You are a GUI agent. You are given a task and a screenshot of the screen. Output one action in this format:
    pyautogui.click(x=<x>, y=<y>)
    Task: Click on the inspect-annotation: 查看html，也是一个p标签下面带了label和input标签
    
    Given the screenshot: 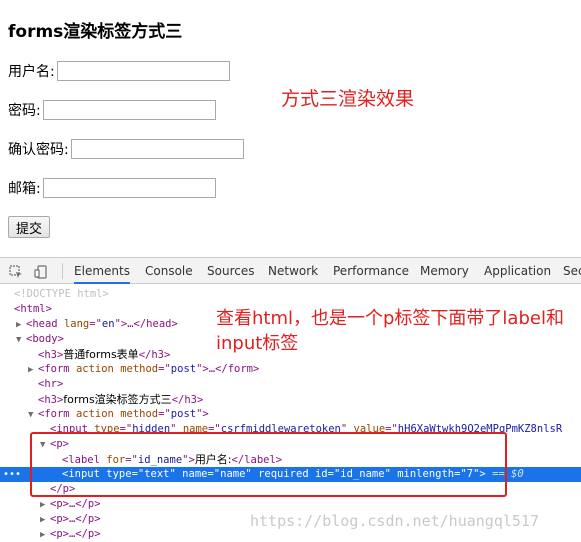 What is the action you would take?
    pyautogui.click(x=390, y=331)
    